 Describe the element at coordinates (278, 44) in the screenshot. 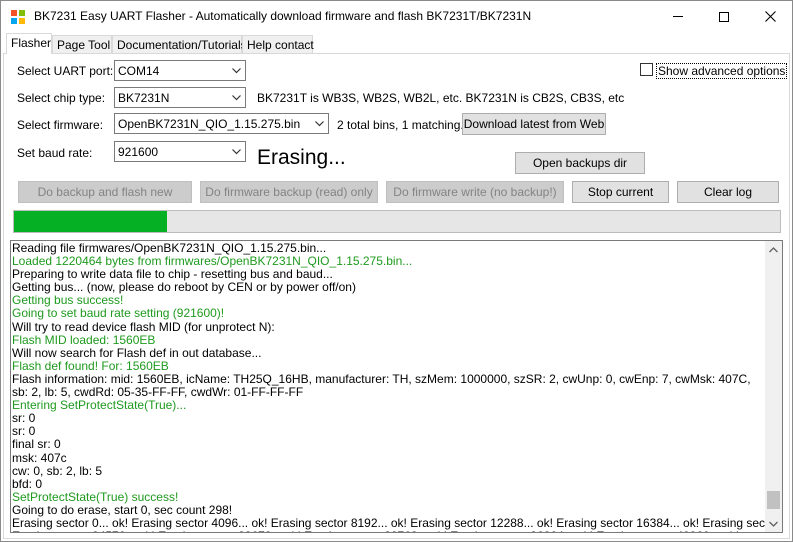

I see `tab-help-contact: Help contact` at that location.